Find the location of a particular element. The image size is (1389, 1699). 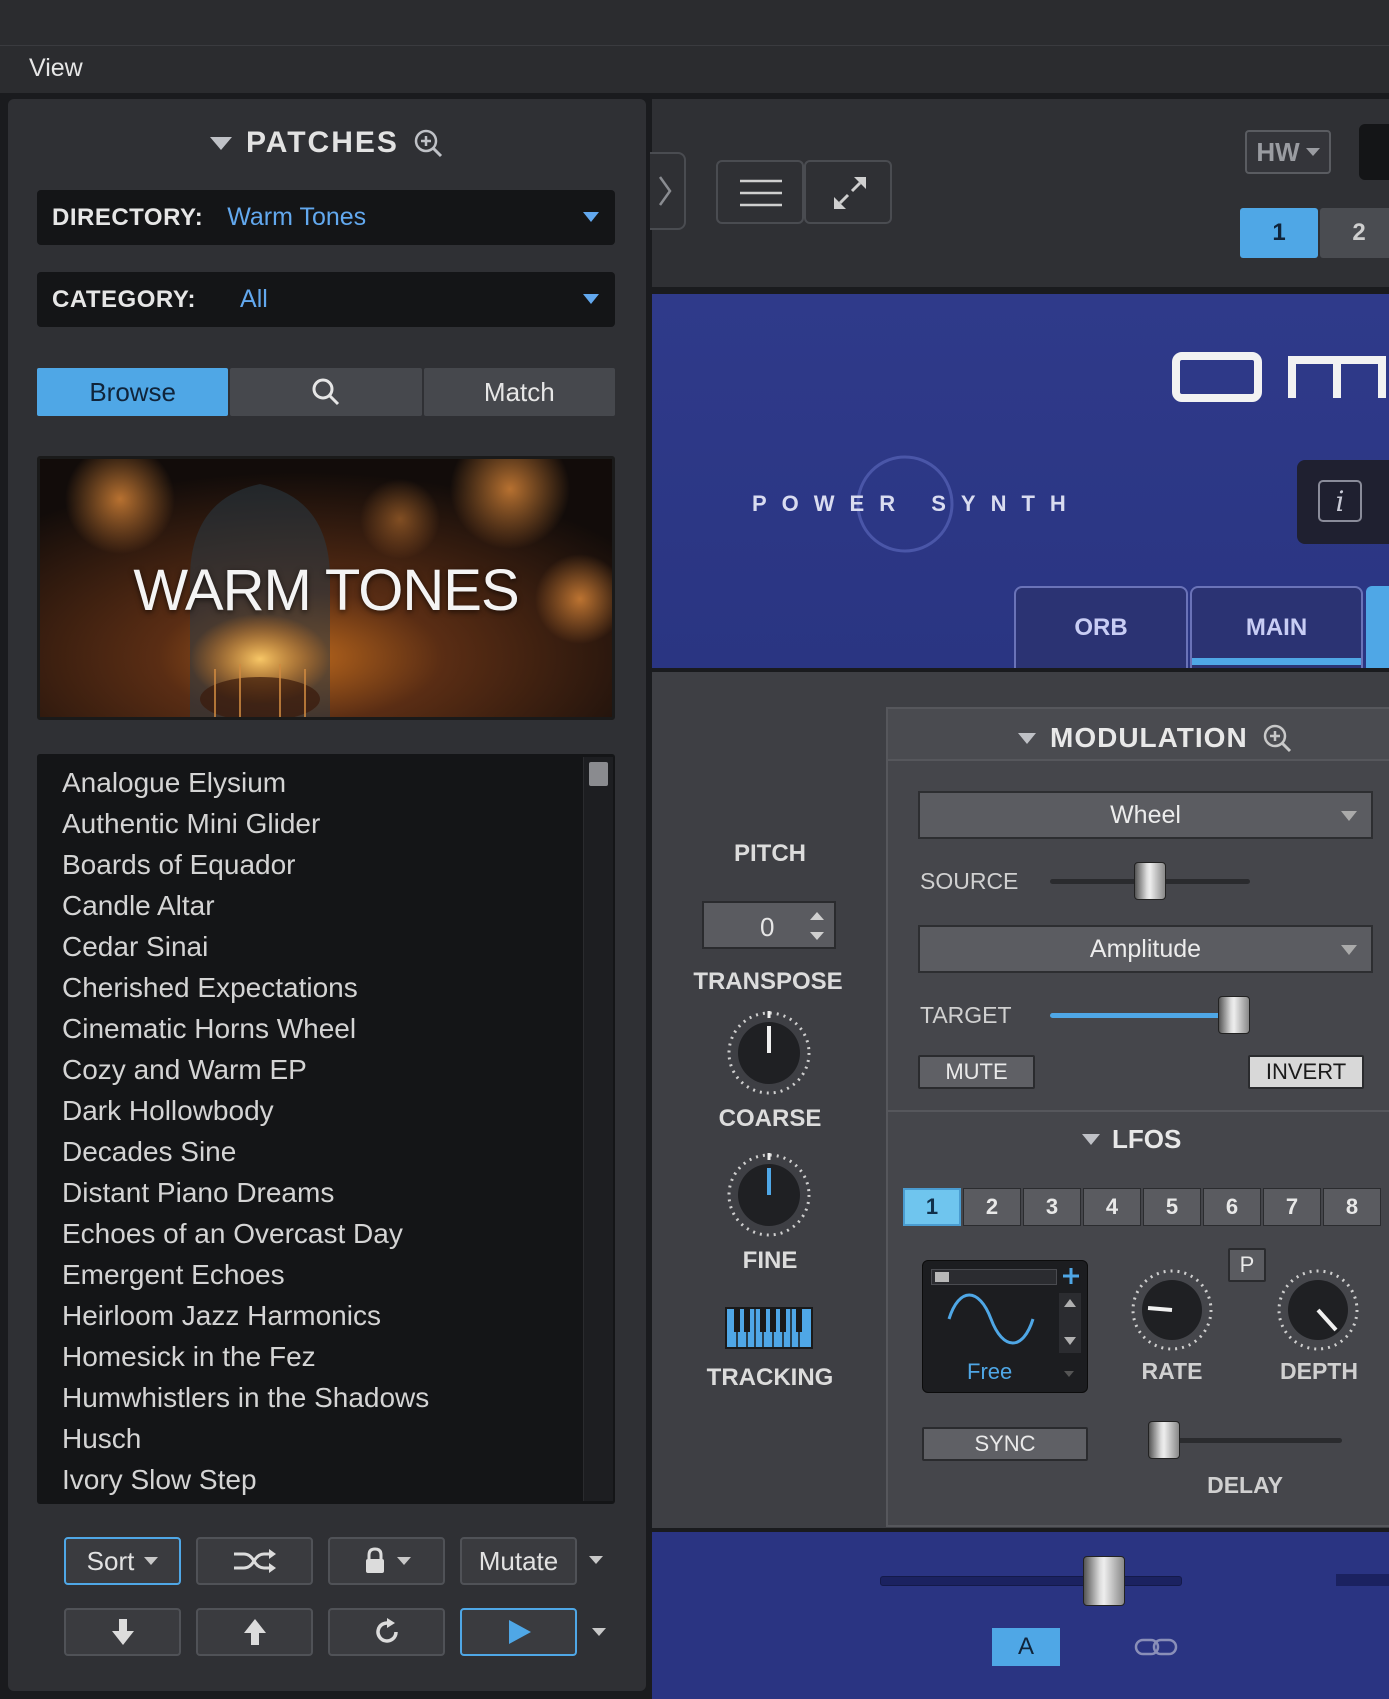

search-icon is located at coordinates (326, 392).